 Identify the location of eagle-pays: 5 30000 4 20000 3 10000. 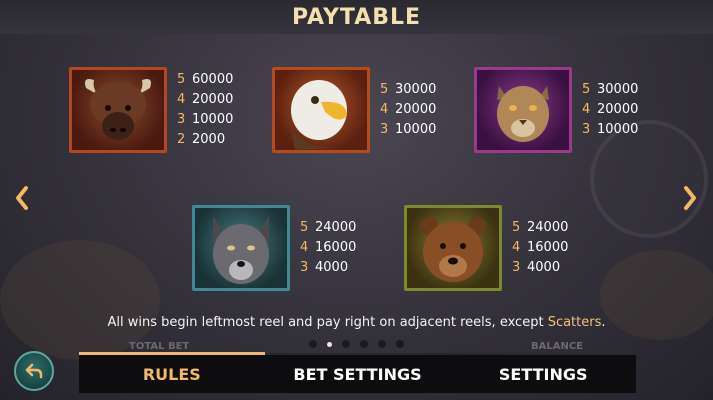
(408, 110).